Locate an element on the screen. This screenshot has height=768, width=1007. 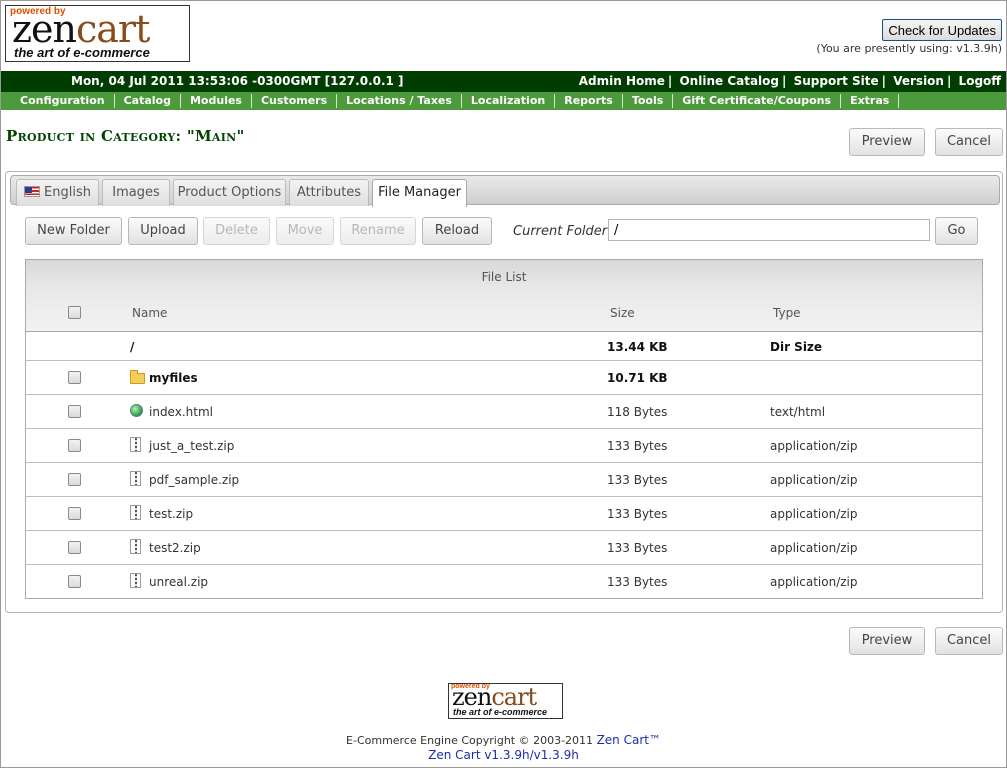
reload-button: Reload is located at coordinates (457, 231).